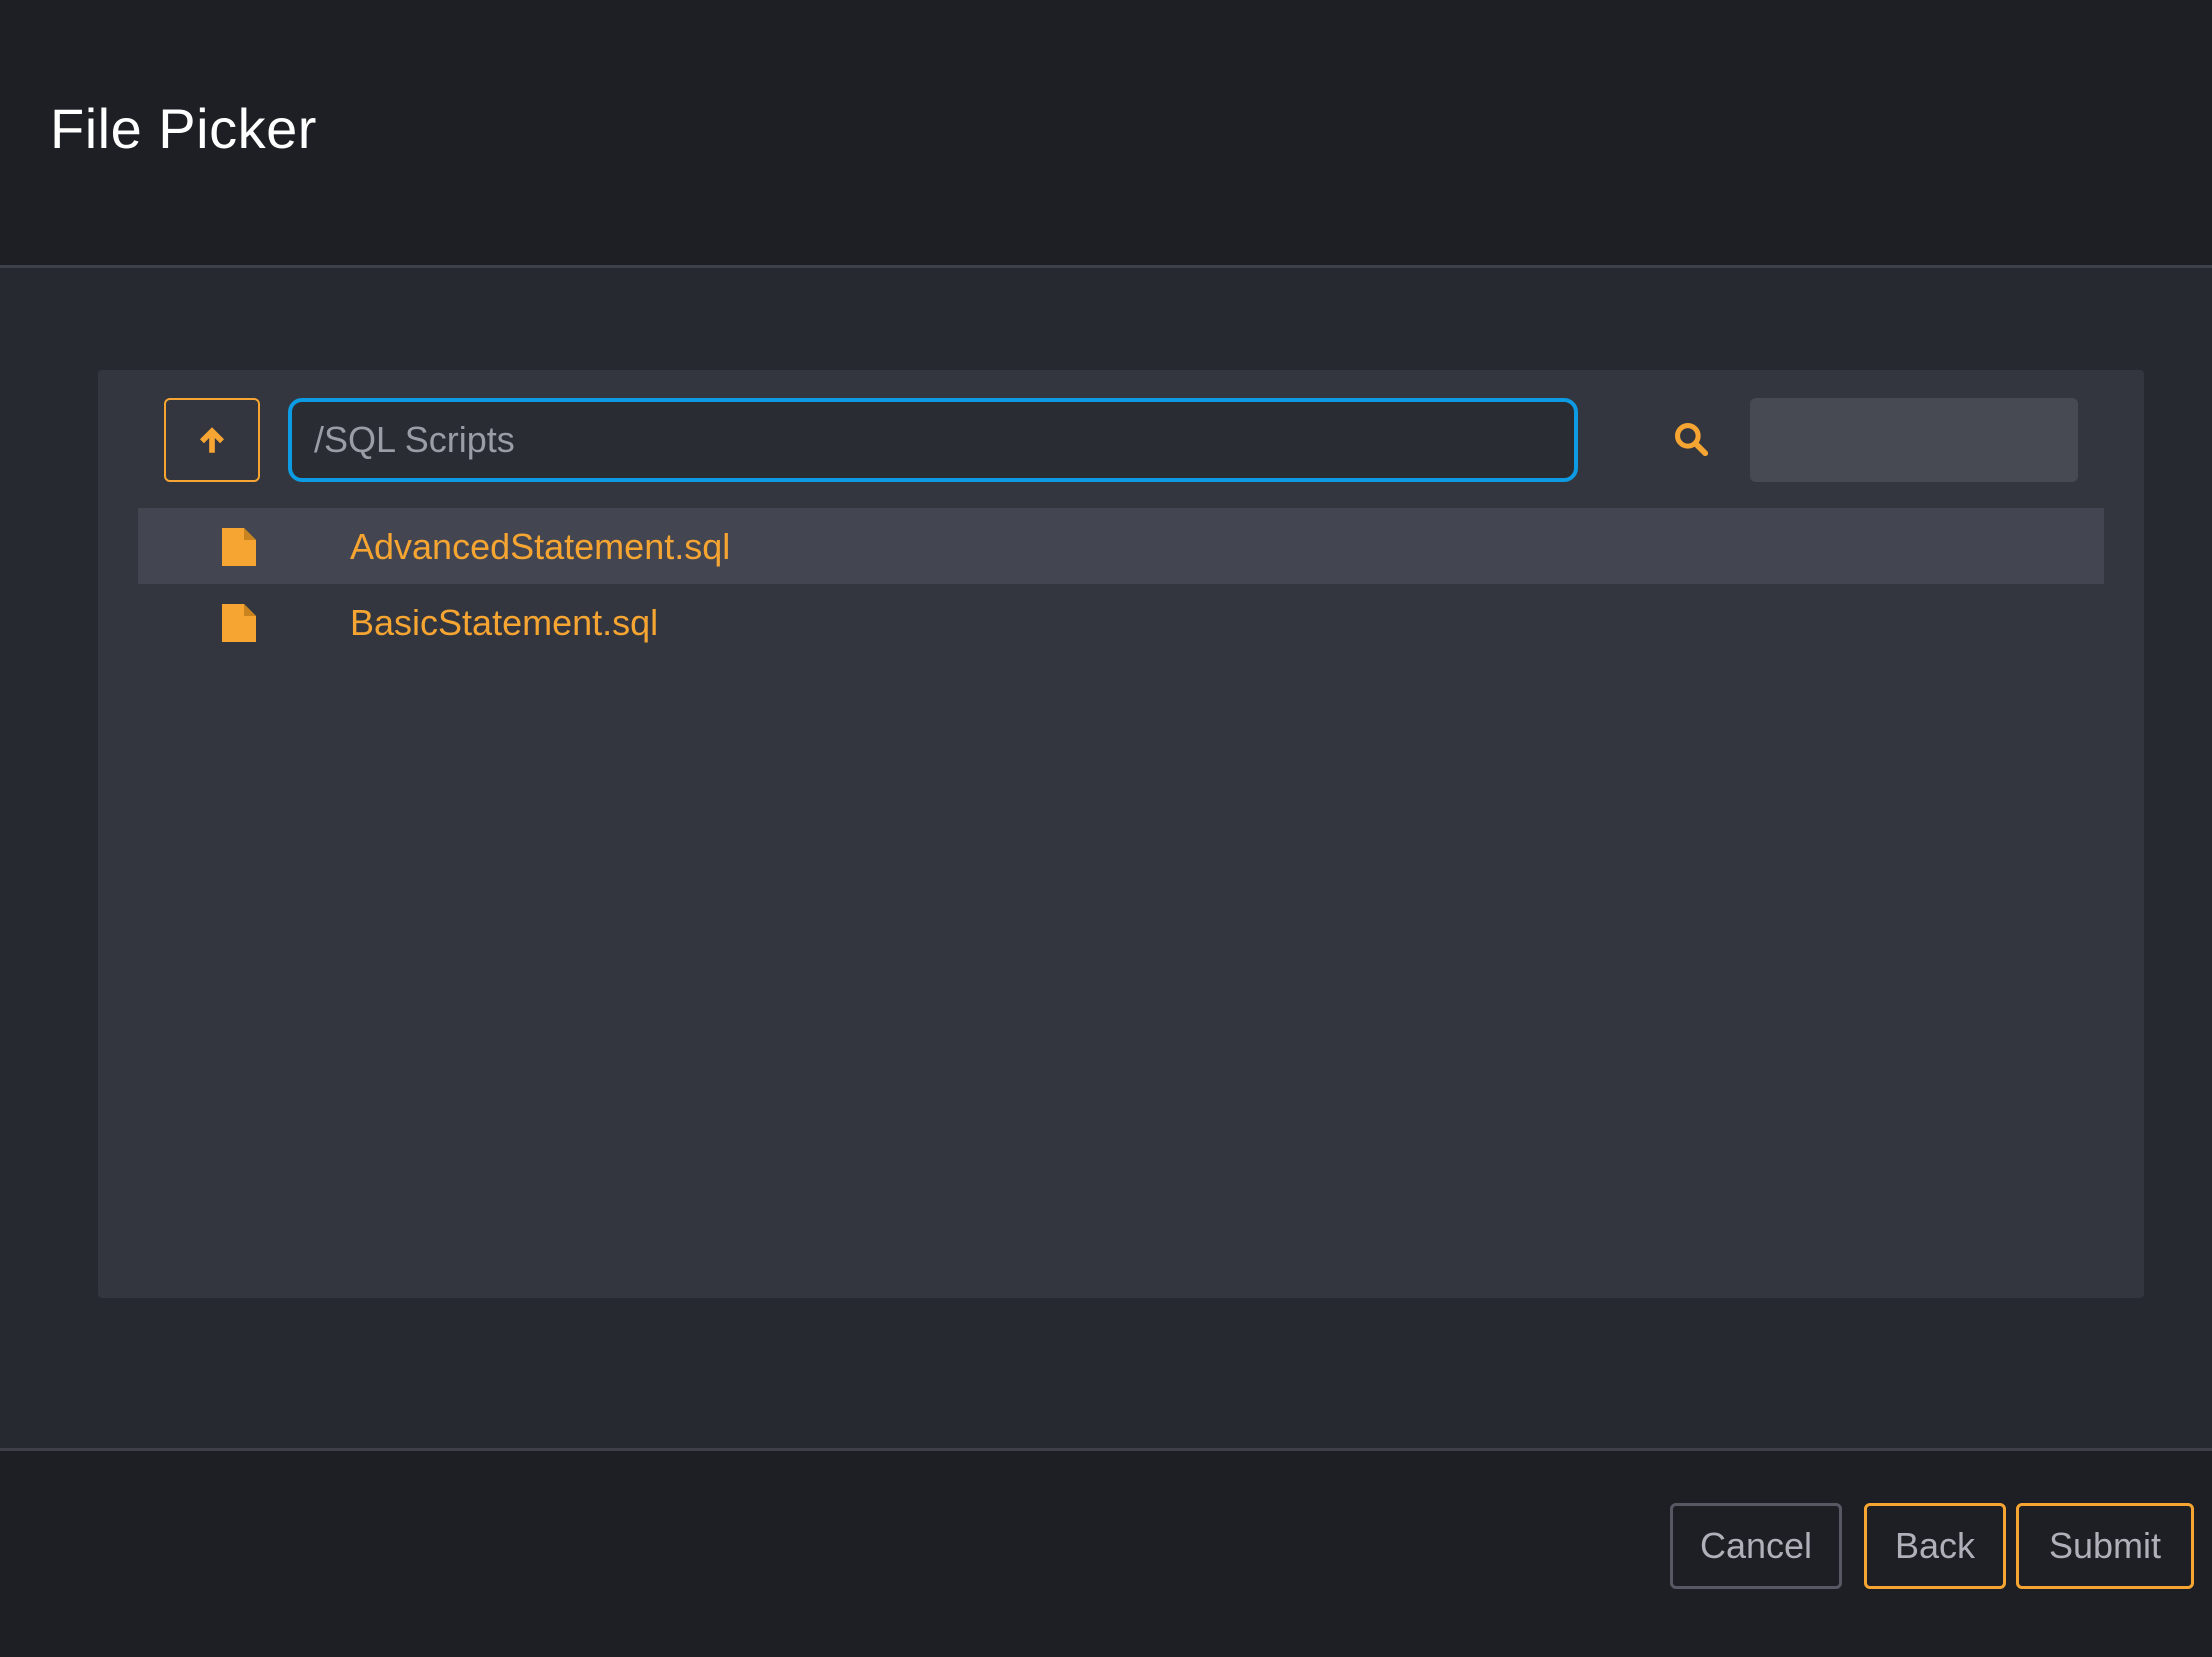  I want to click on path-input, so click(933, 440).